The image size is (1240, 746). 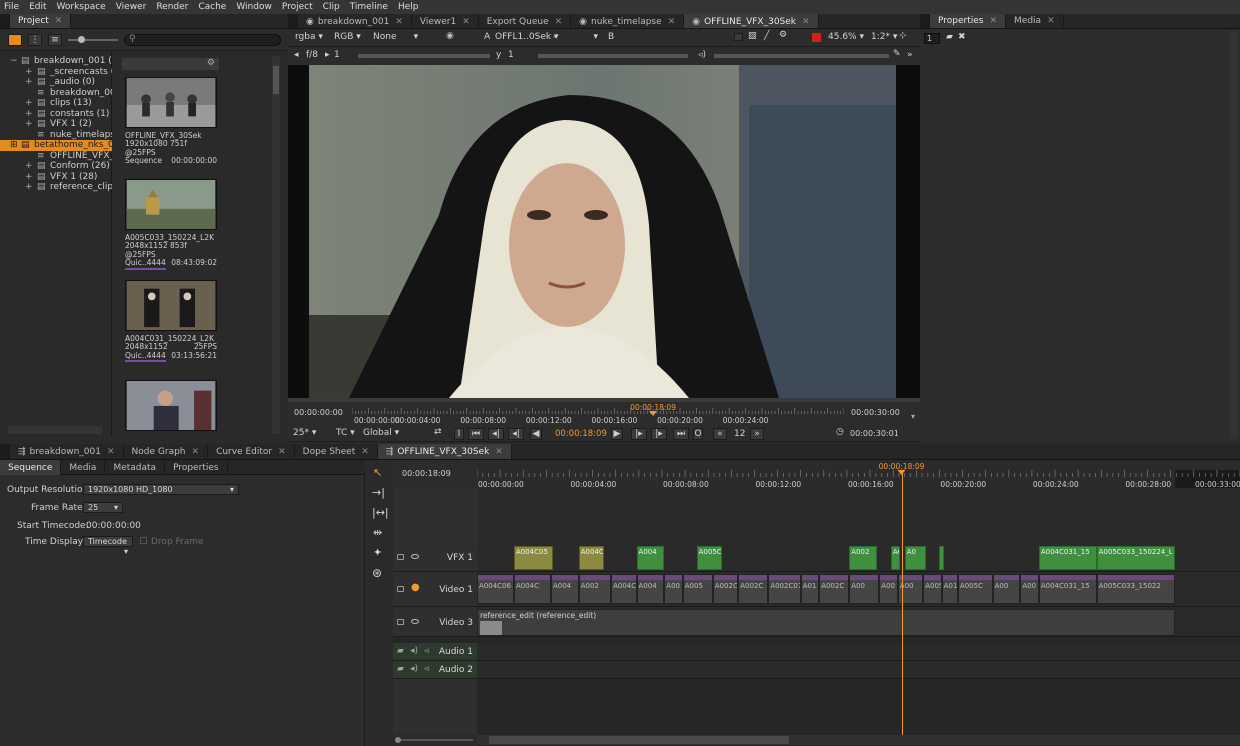 What do you see at coordinates (59, 145) in the screenshot?
I see `tree-item: ⊞ ▤ betathome_nks_00` at bounding box center [59, 145].